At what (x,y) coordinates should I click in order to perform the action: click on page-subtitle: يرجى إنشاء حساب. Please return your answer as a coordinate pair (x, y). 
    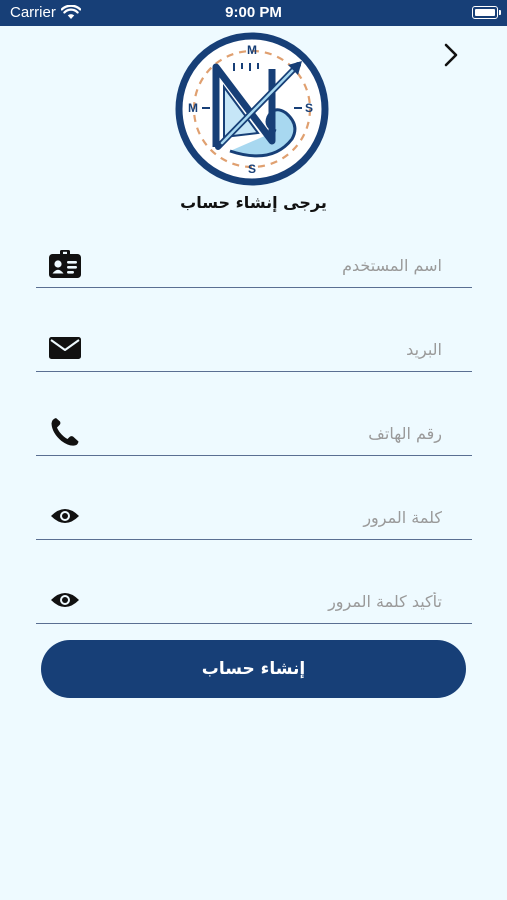
    Looking at the image, I should click on (253, 202).